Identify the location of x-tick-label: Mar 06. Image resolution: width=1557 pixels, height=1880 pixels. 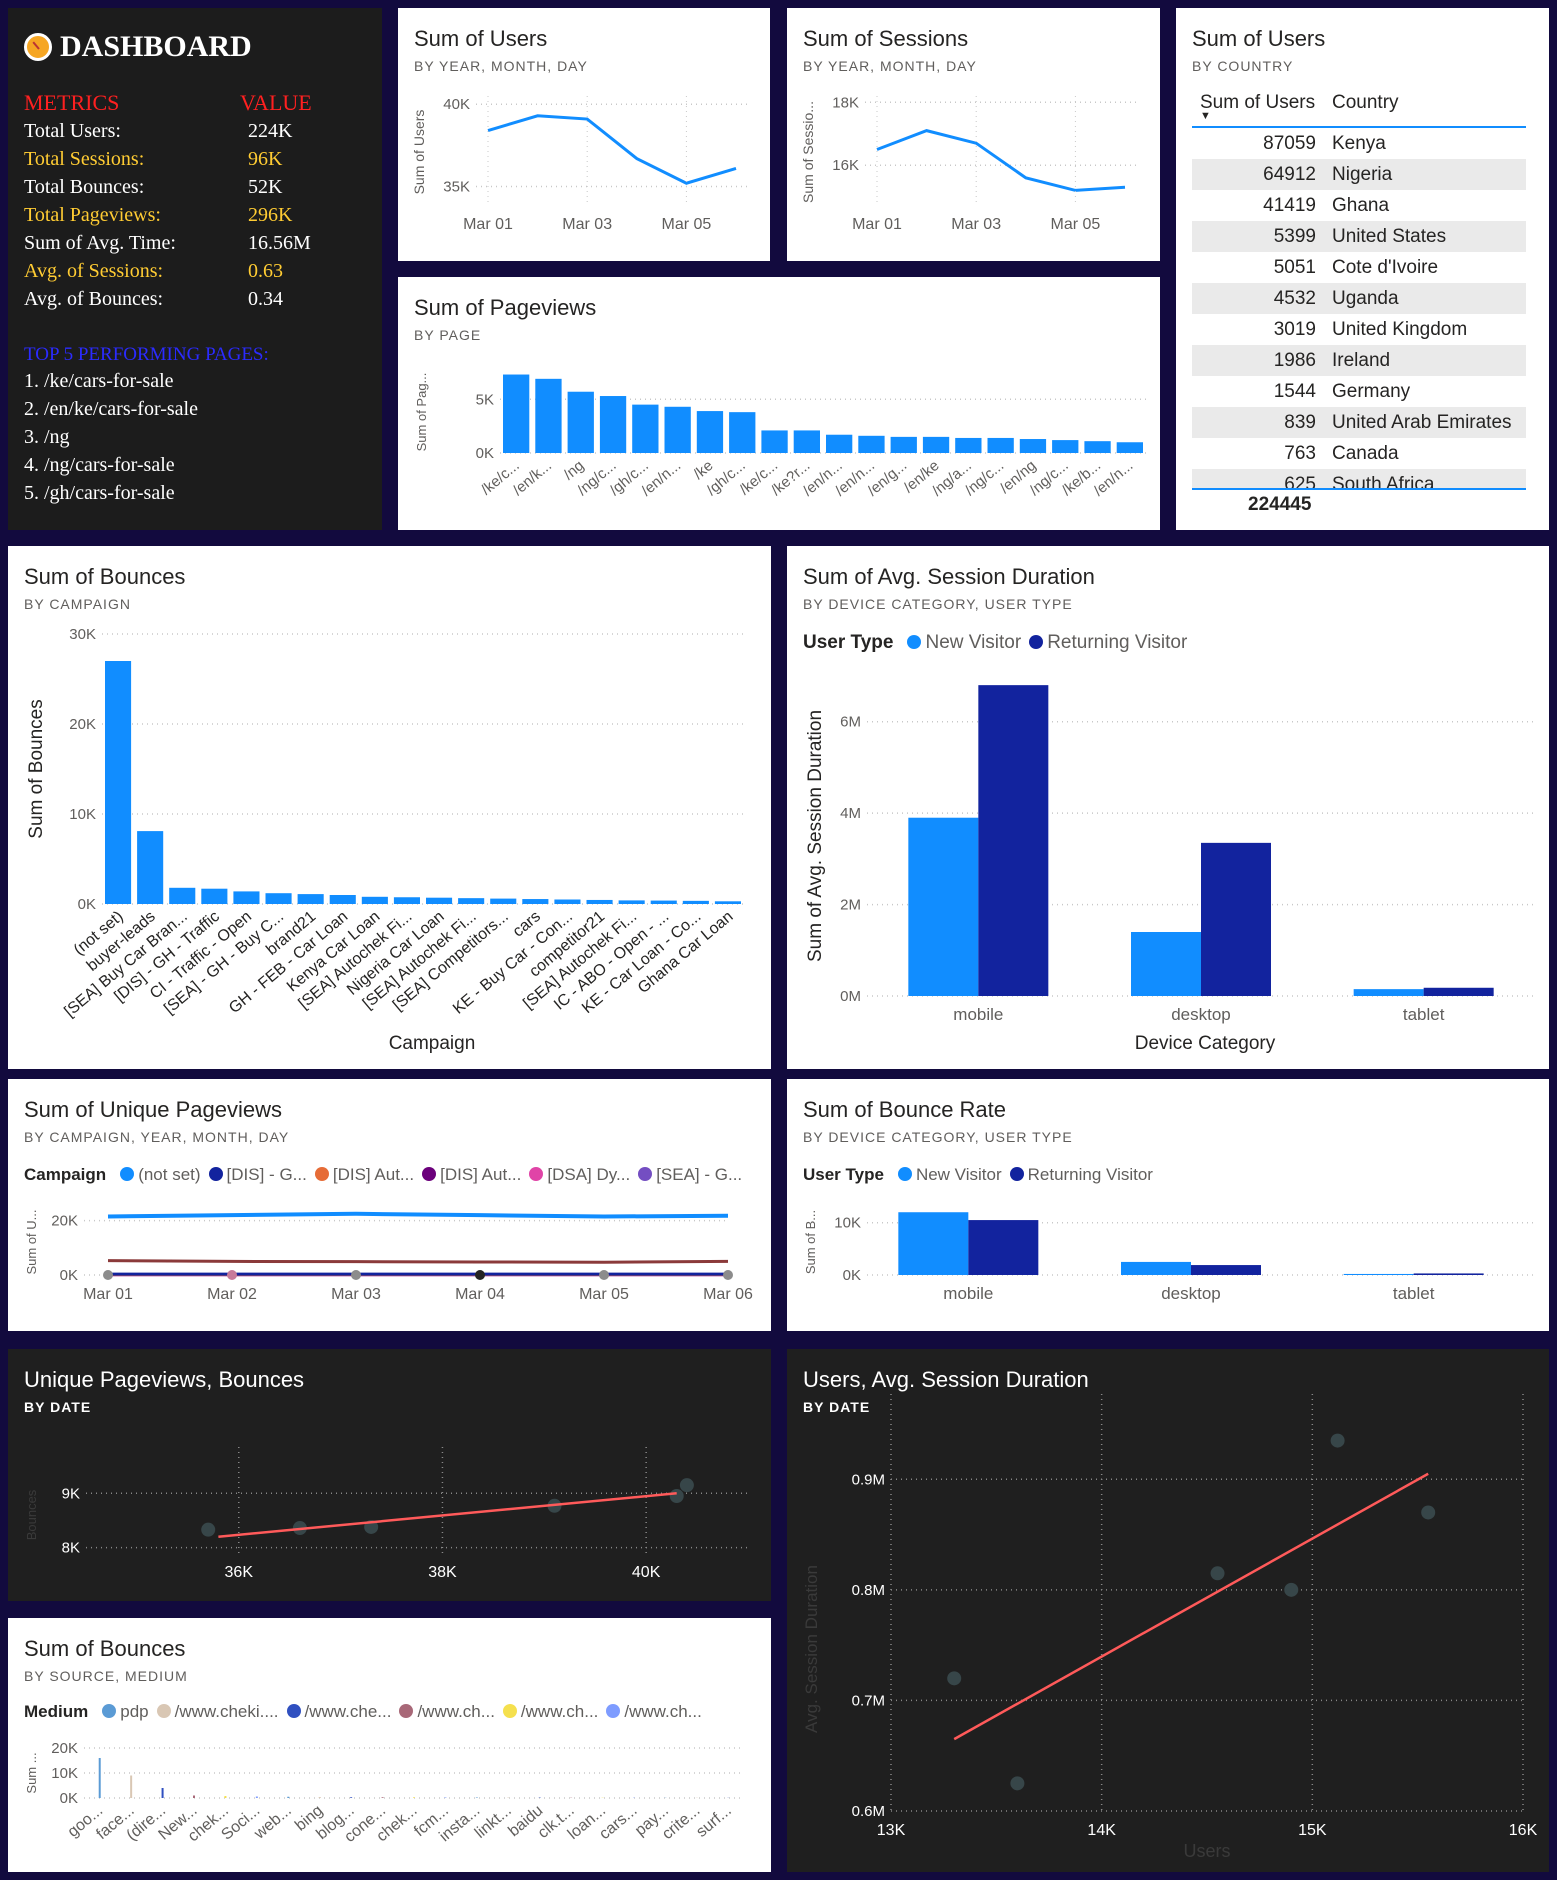
(728, 1294).